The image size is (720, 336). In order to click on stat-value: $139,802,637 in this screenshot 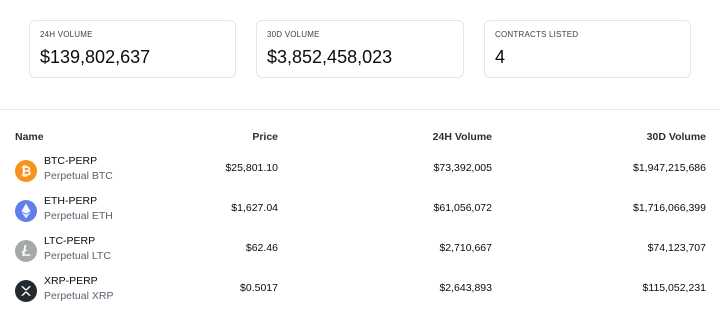, I will do `click(95, 57)`.